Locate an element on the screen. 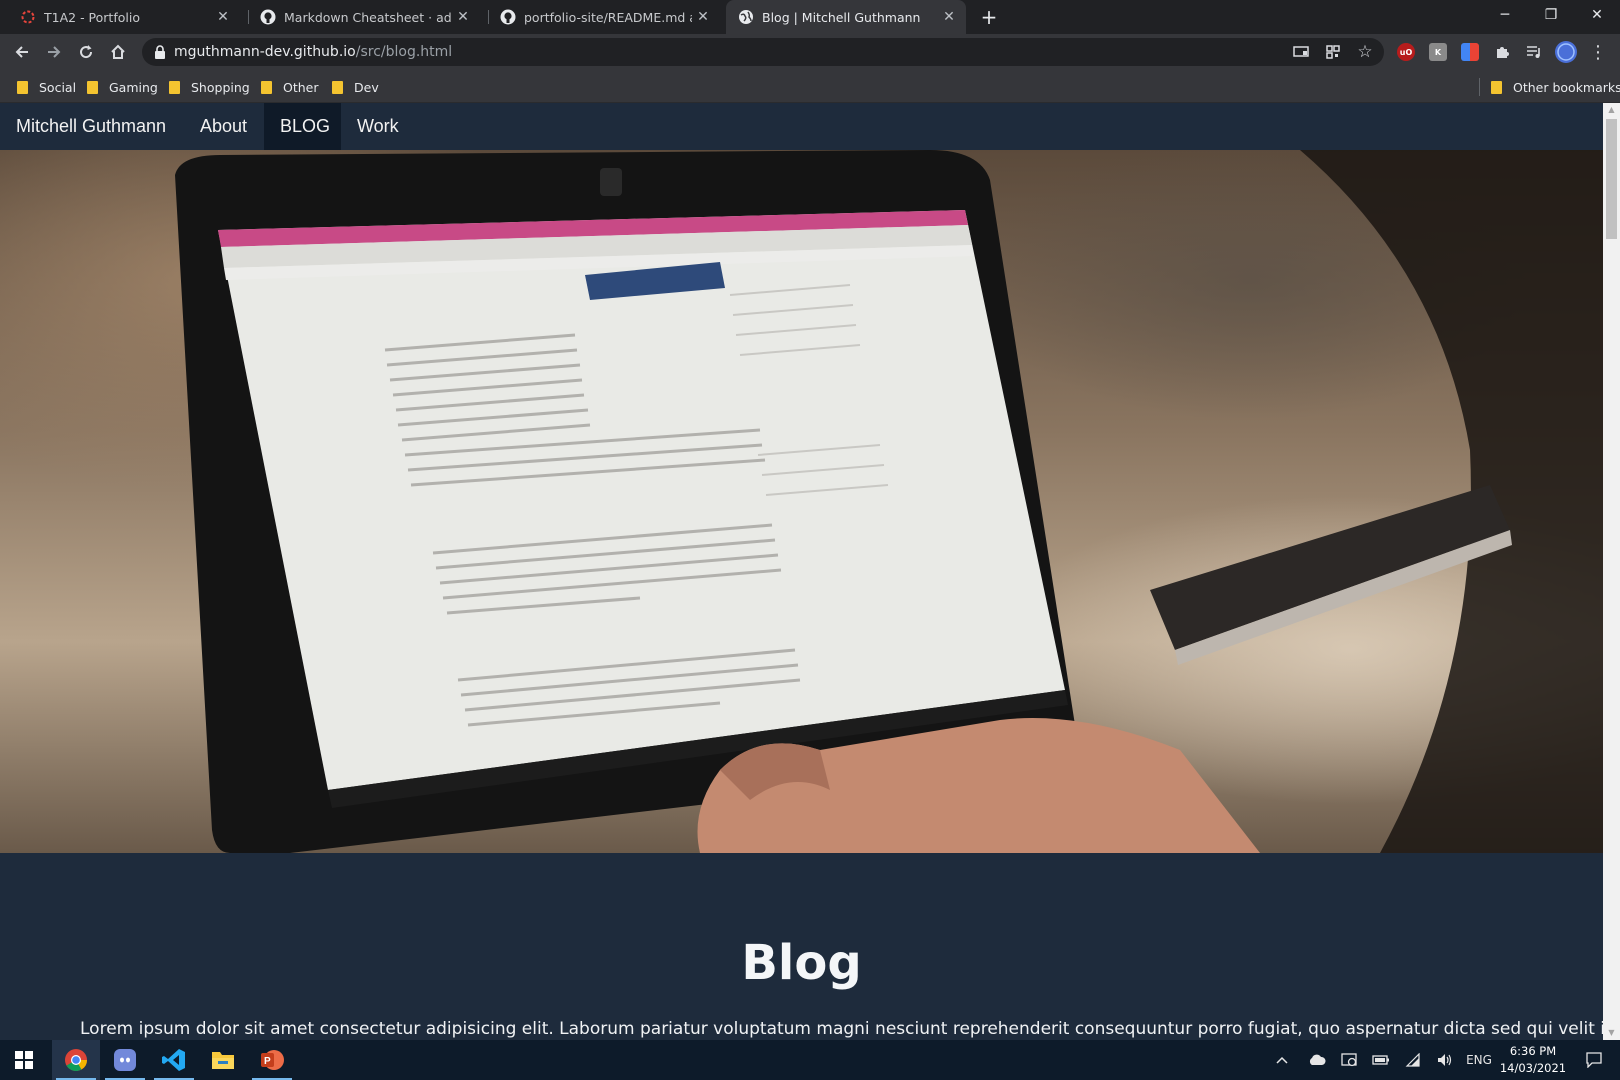 The image size is (1620, 1080). back-arrow-icon is located at coordinates (22, 52).